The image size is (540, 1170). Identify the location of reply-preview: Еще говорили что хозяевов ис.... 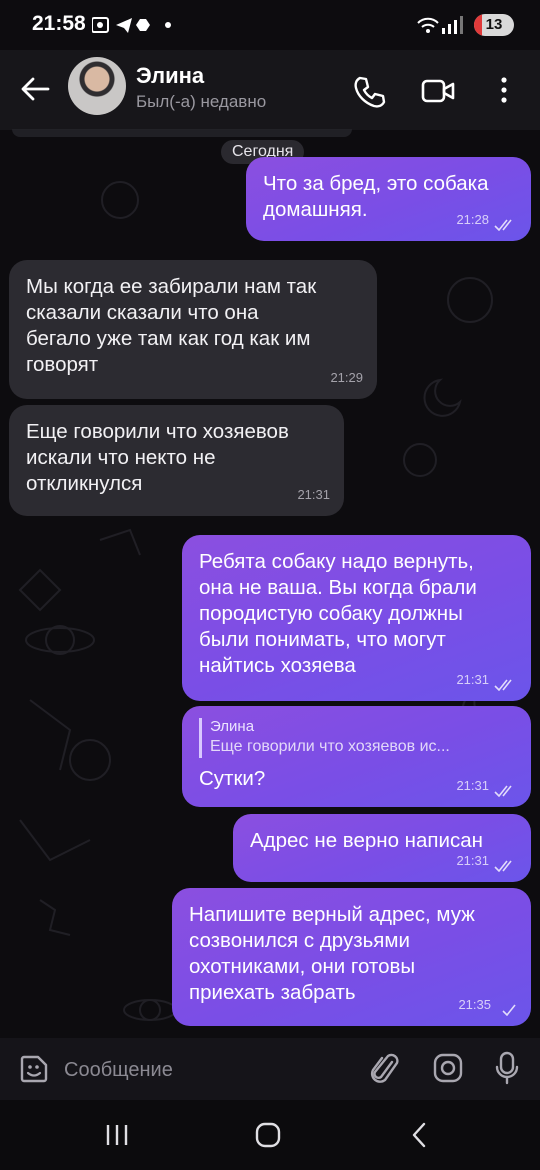
(330, 746).